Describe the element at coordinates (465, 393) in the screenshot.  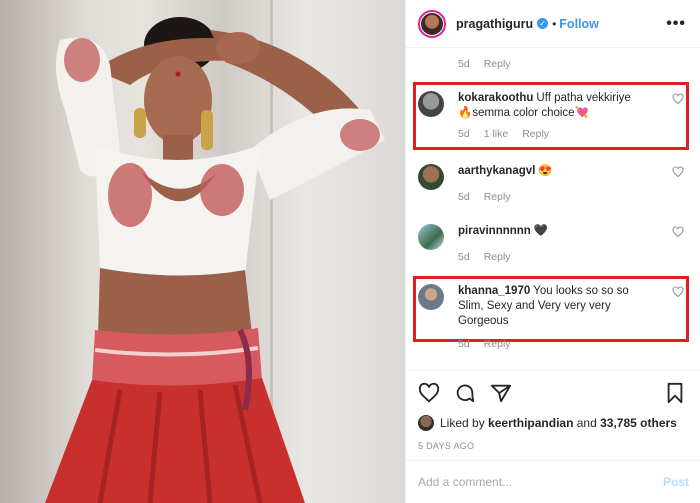
I see `comment-icon` at that location.